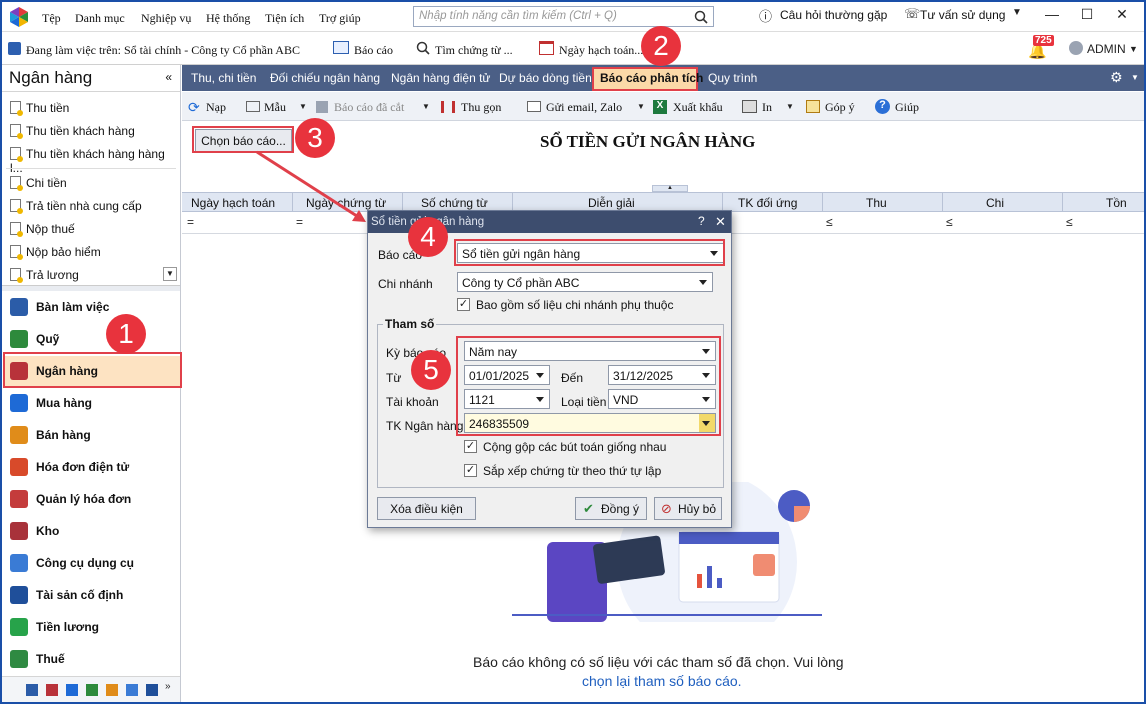 Image resolution: width=1146 pixels, height=704 pixels. I want to click on sidebar-sub-nop-bao-hiem: Nộp bảo hiểm, so click(55, 252).